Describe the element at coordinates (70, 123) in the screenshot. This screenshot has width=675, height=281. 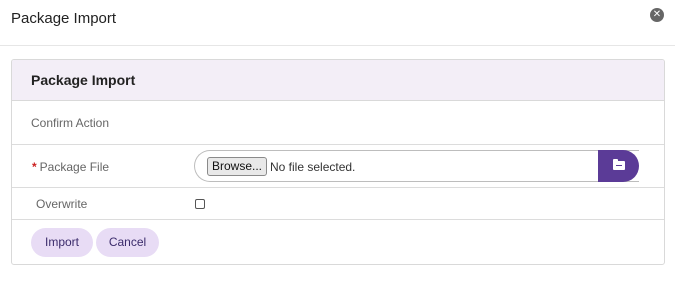
I see `confirm-action-text: Confirm Action` at that location.